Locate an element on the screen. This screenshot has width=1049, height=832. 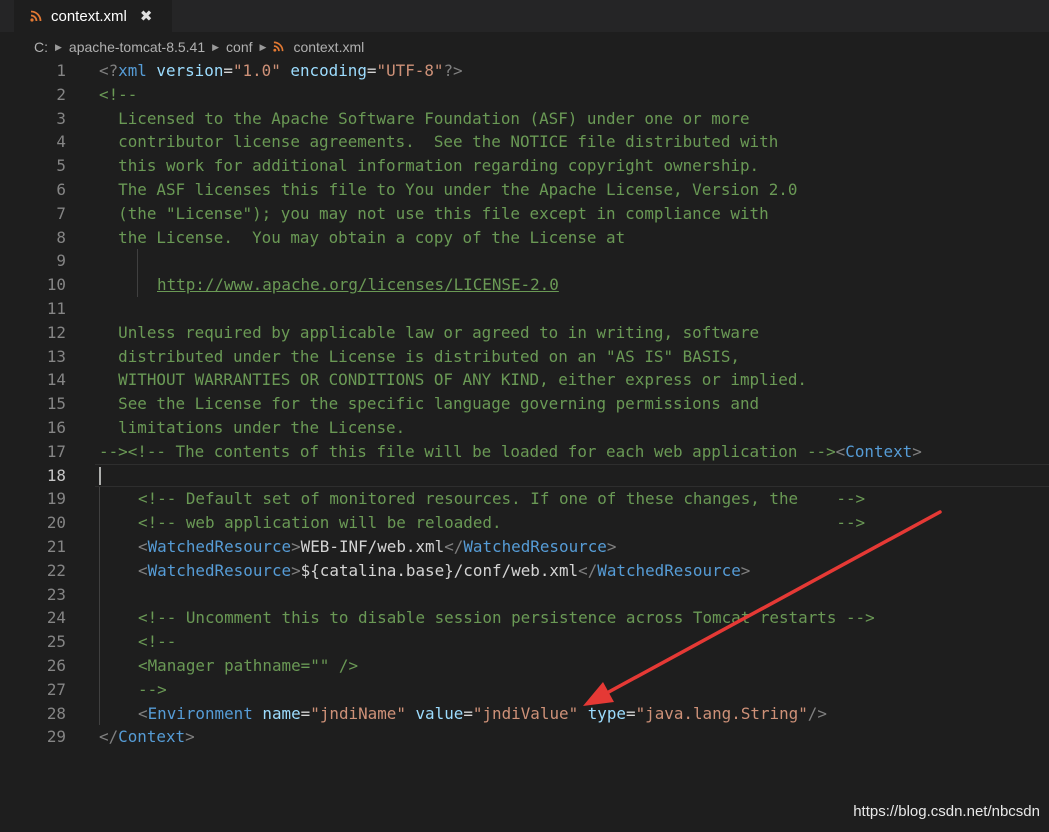
text-cursor is located at coordinates (100, 475).